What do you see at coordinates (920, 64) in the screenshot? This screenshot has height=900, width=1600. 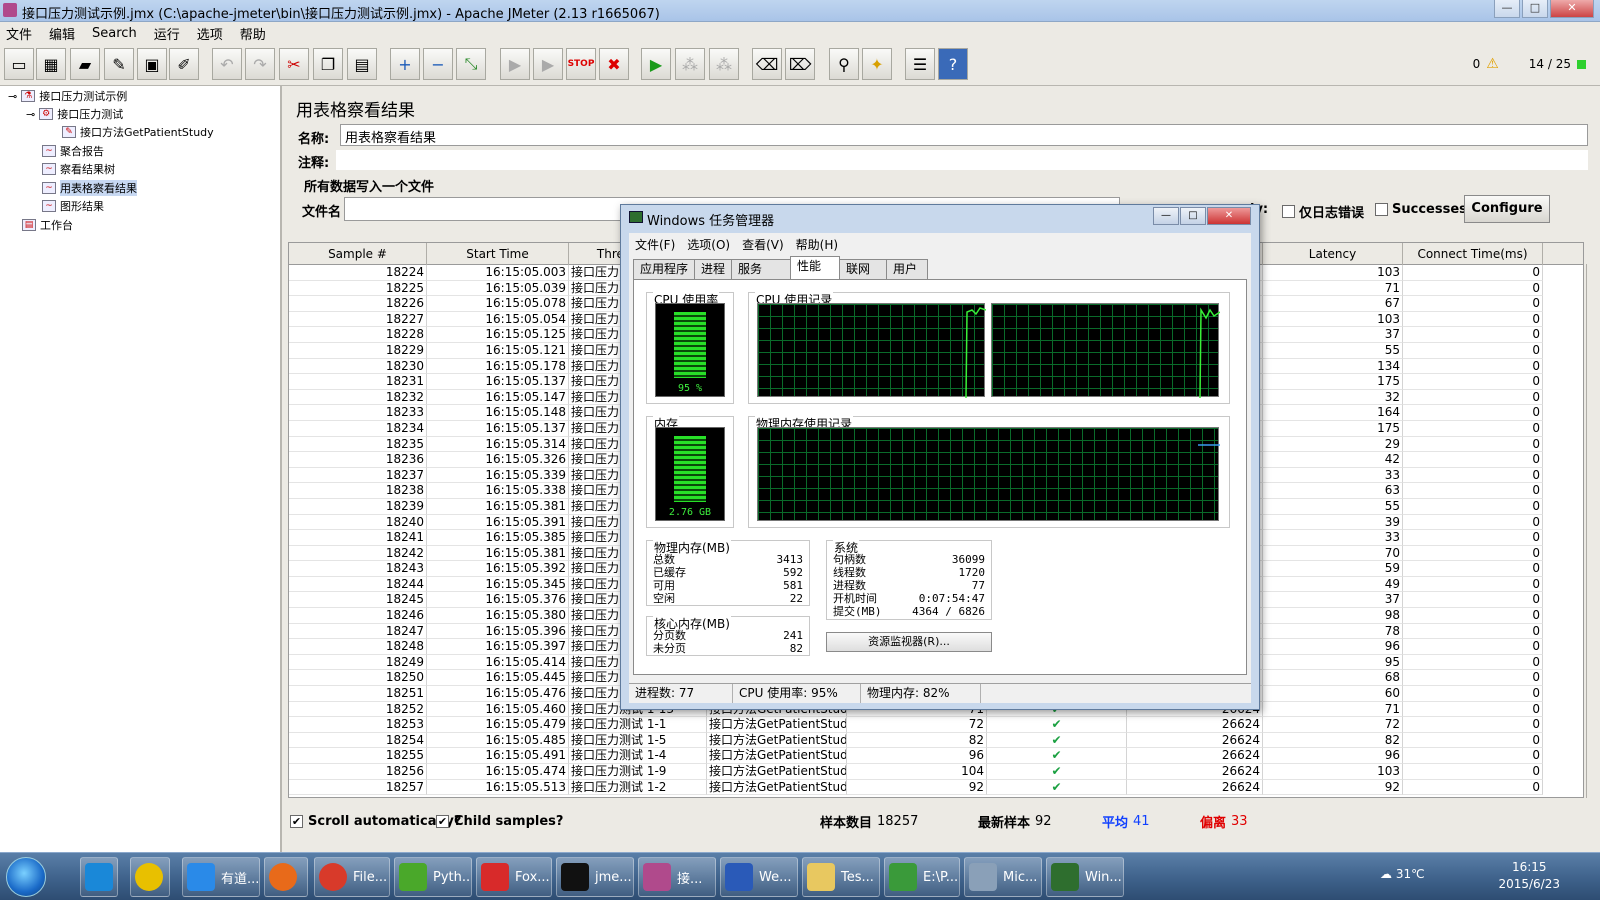 I see `function-helper-icon: ☰` at bounding box center [920, 64].